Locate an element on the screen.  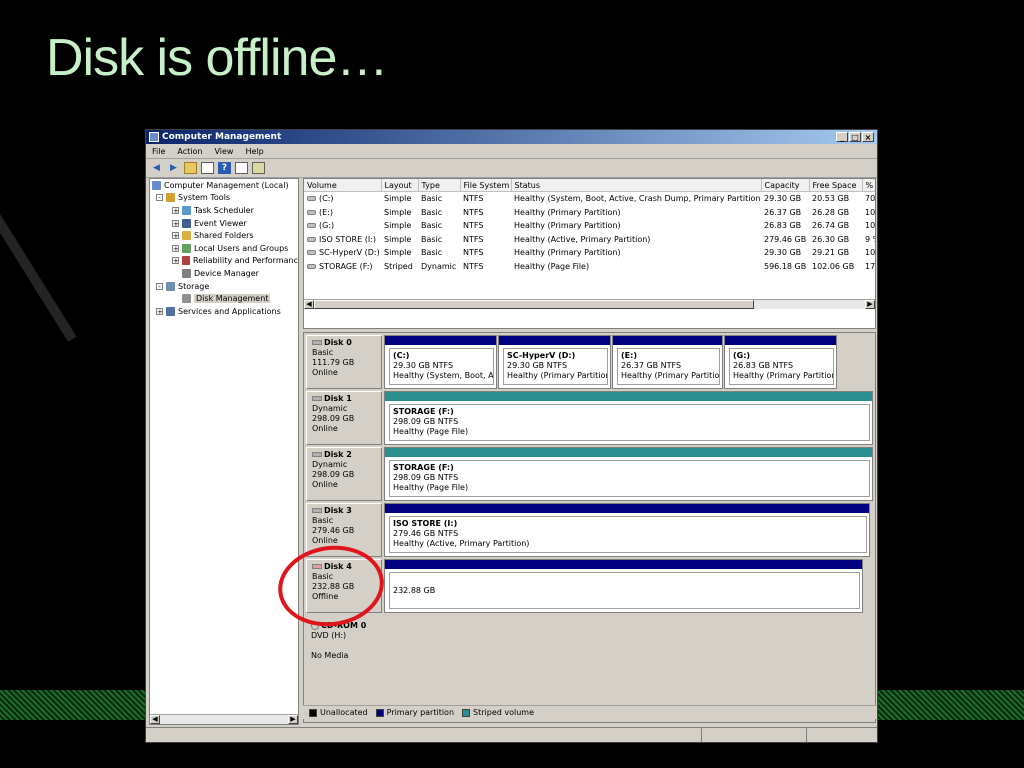
partition-size: 232.88 GB is located at coordinates (414, 590).